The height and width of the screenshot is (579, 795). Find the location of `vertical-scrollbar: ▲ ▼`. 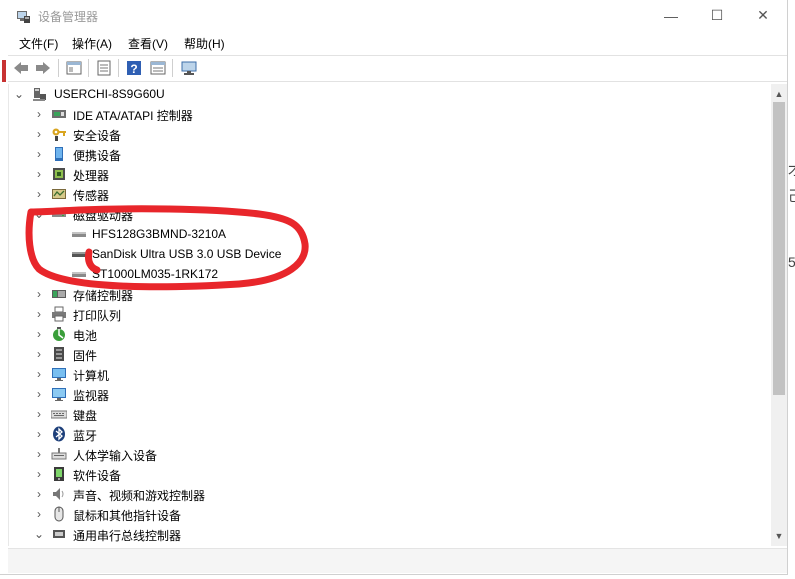

vertical-scrollbar: ▲ ▼ is located at coordinates (779, 315).